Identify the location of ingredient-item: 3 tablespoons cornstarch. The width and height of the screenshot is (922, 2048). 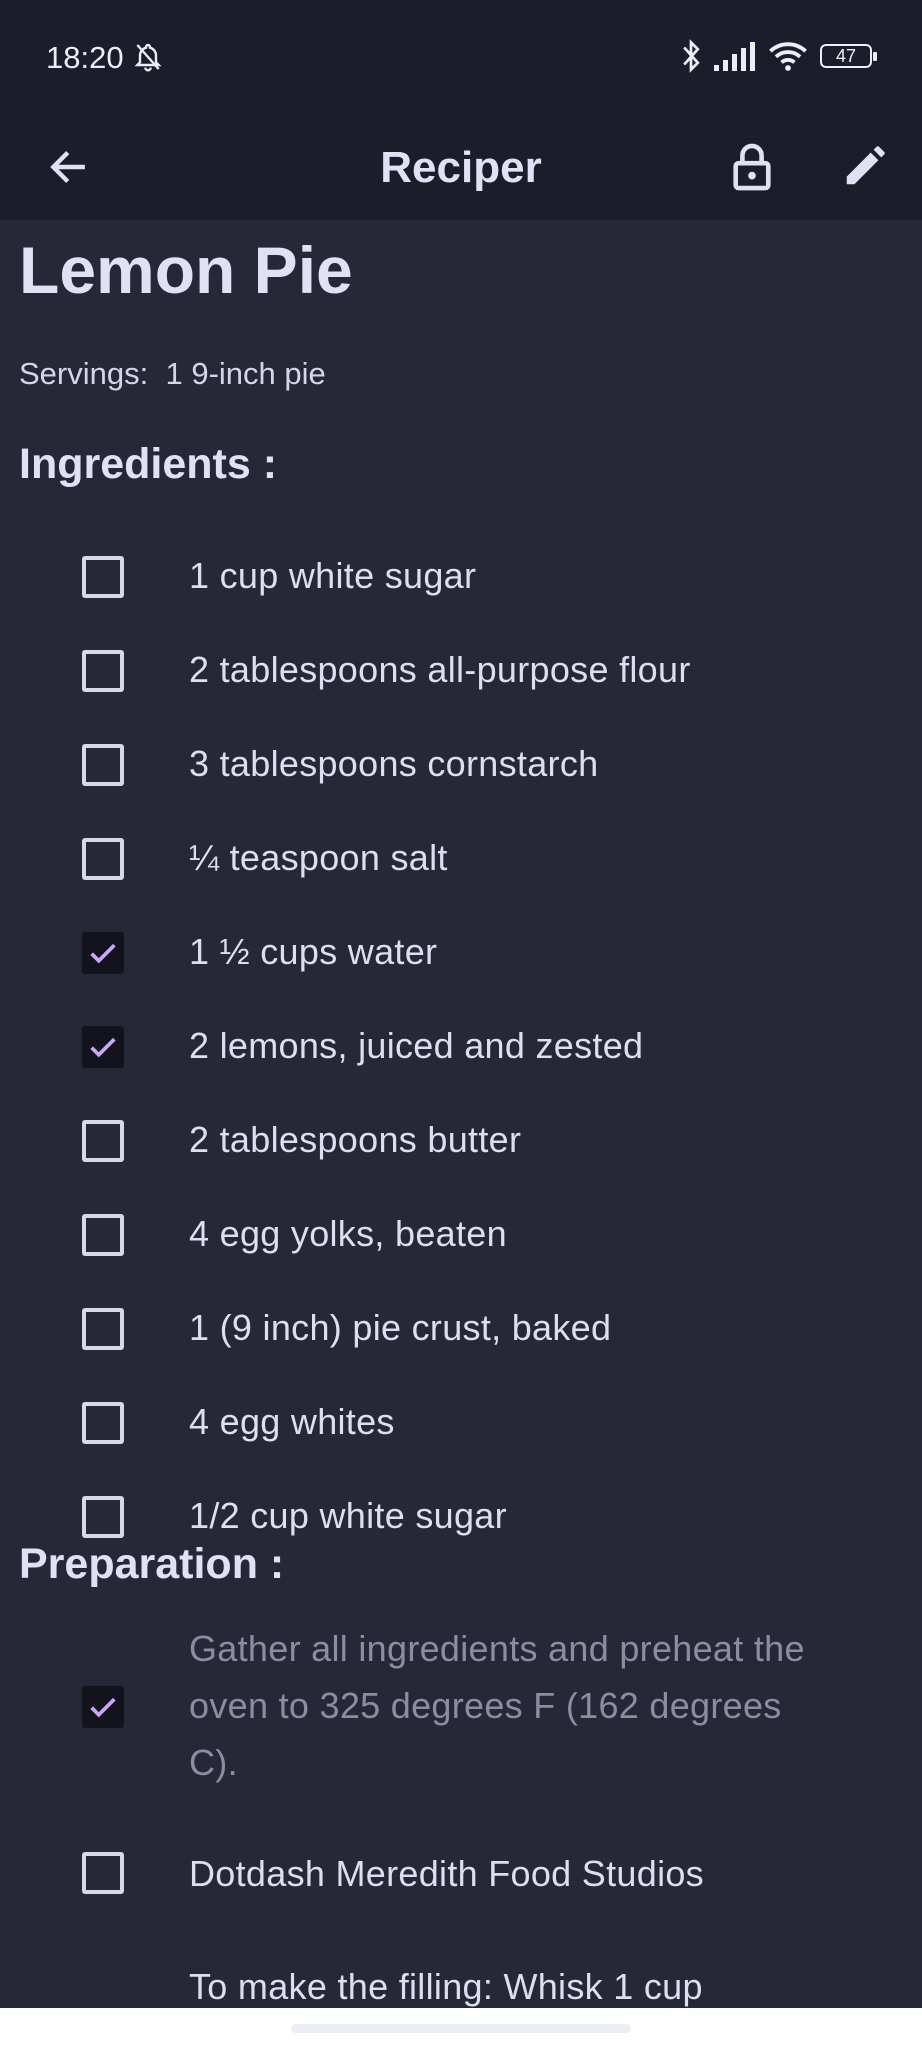
(461, 765).